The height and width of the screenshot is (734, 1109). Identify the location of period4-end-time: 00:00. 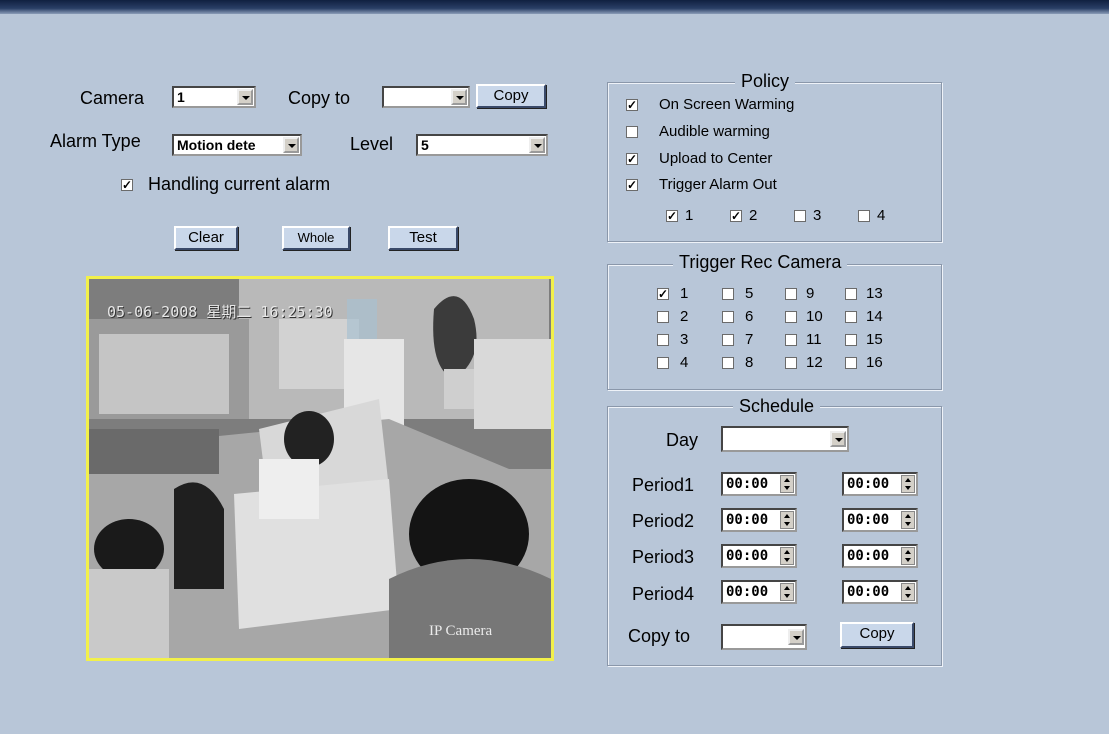
(880, 592).